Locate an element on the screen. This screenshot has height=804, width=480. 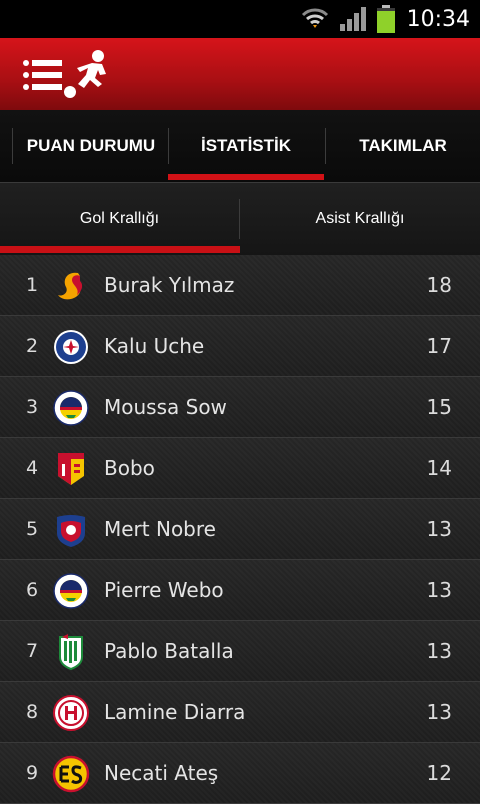
rank: 8 is located at coordinates (32, 712).